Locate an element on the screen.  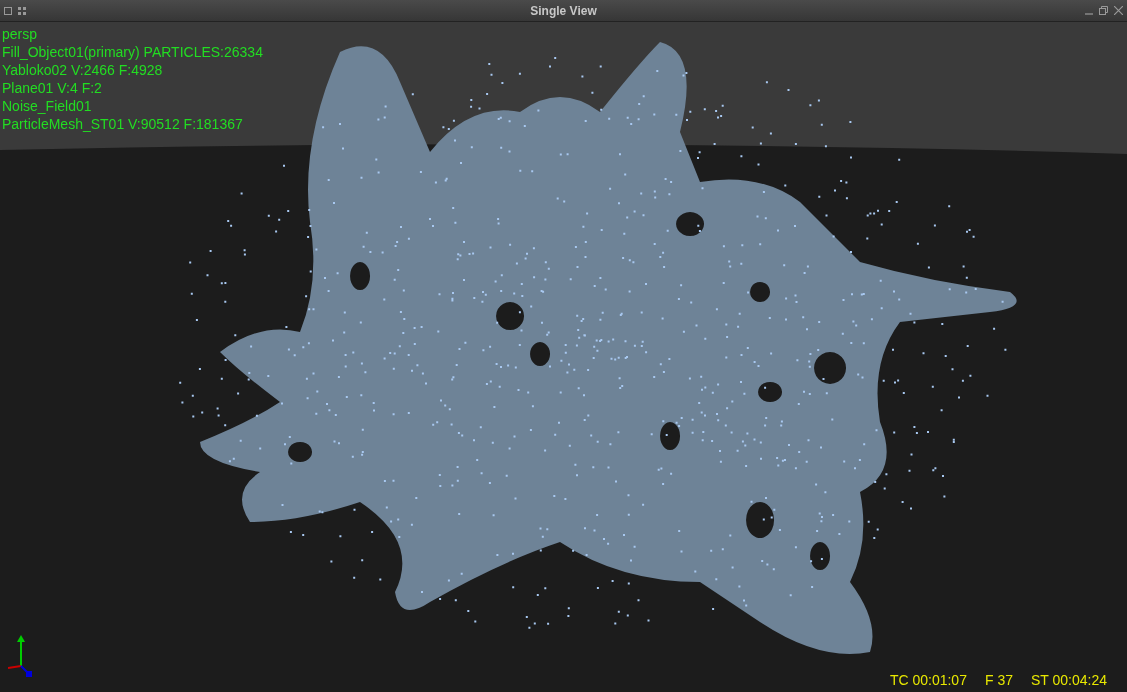
axis-gizmo-icon is located at coordinates (21, 656).